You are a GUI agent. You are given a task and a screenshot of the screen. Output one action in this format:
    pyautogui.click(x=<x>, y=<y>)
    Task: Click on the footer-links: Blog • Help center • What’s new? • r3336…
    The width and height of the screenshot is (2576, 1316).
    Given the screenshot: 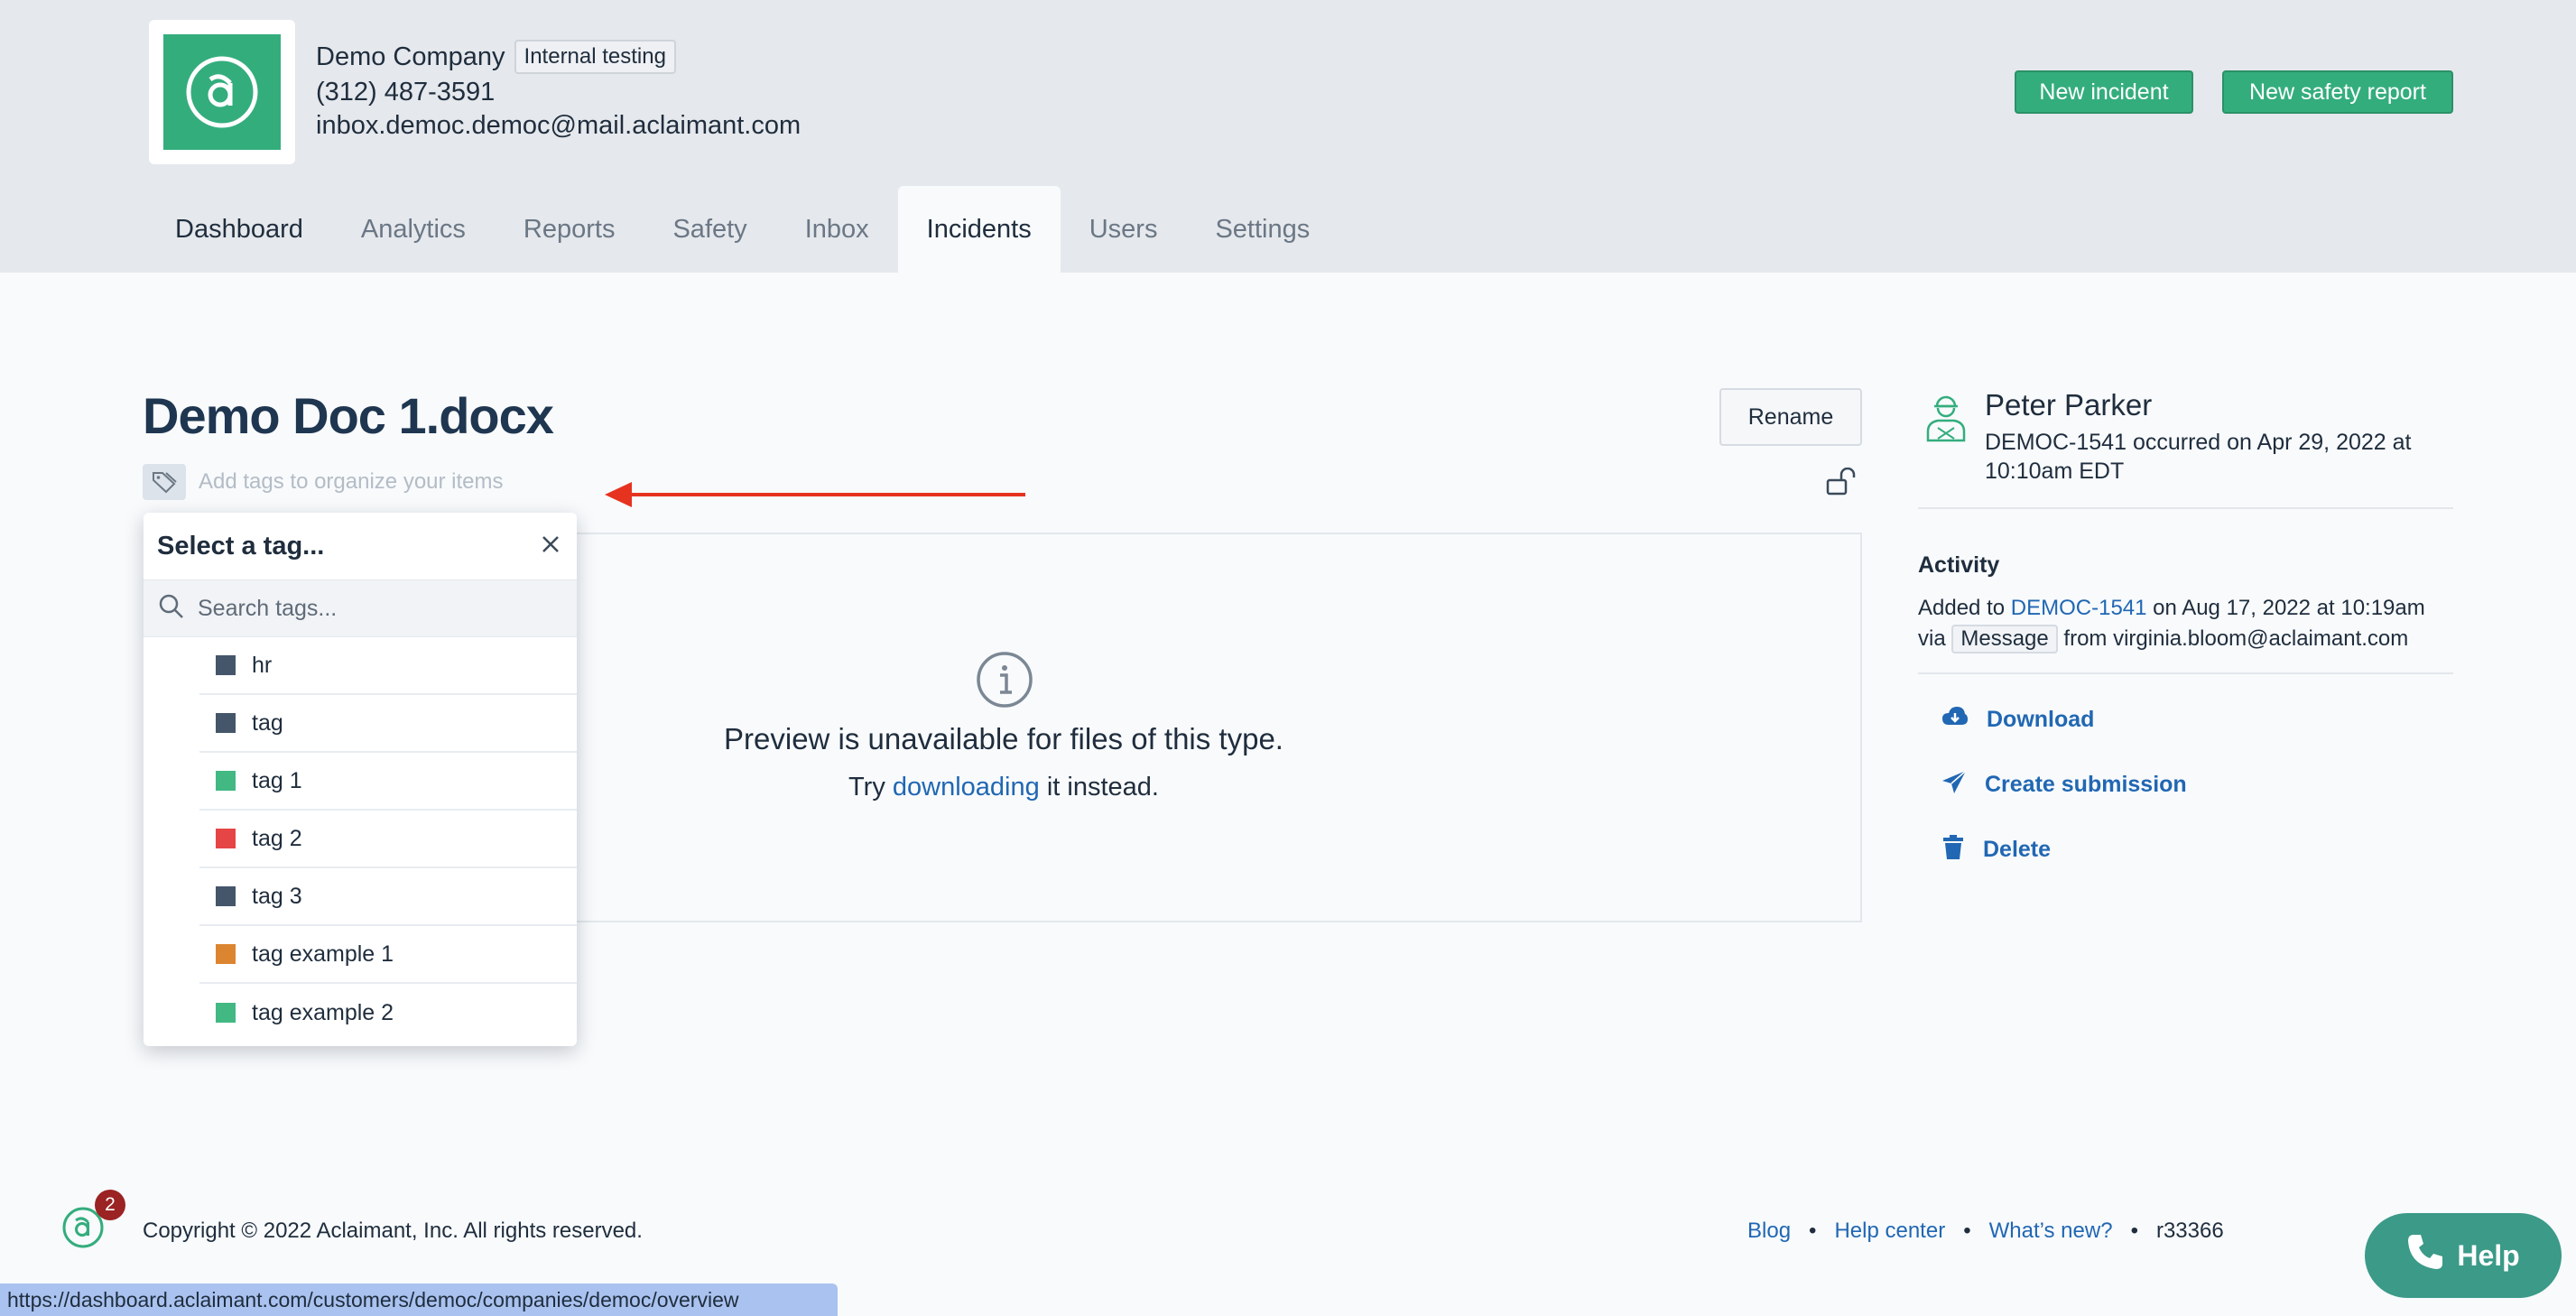 What is the action you would take?
    pyautogui.click(x=1985, y=1231)
    